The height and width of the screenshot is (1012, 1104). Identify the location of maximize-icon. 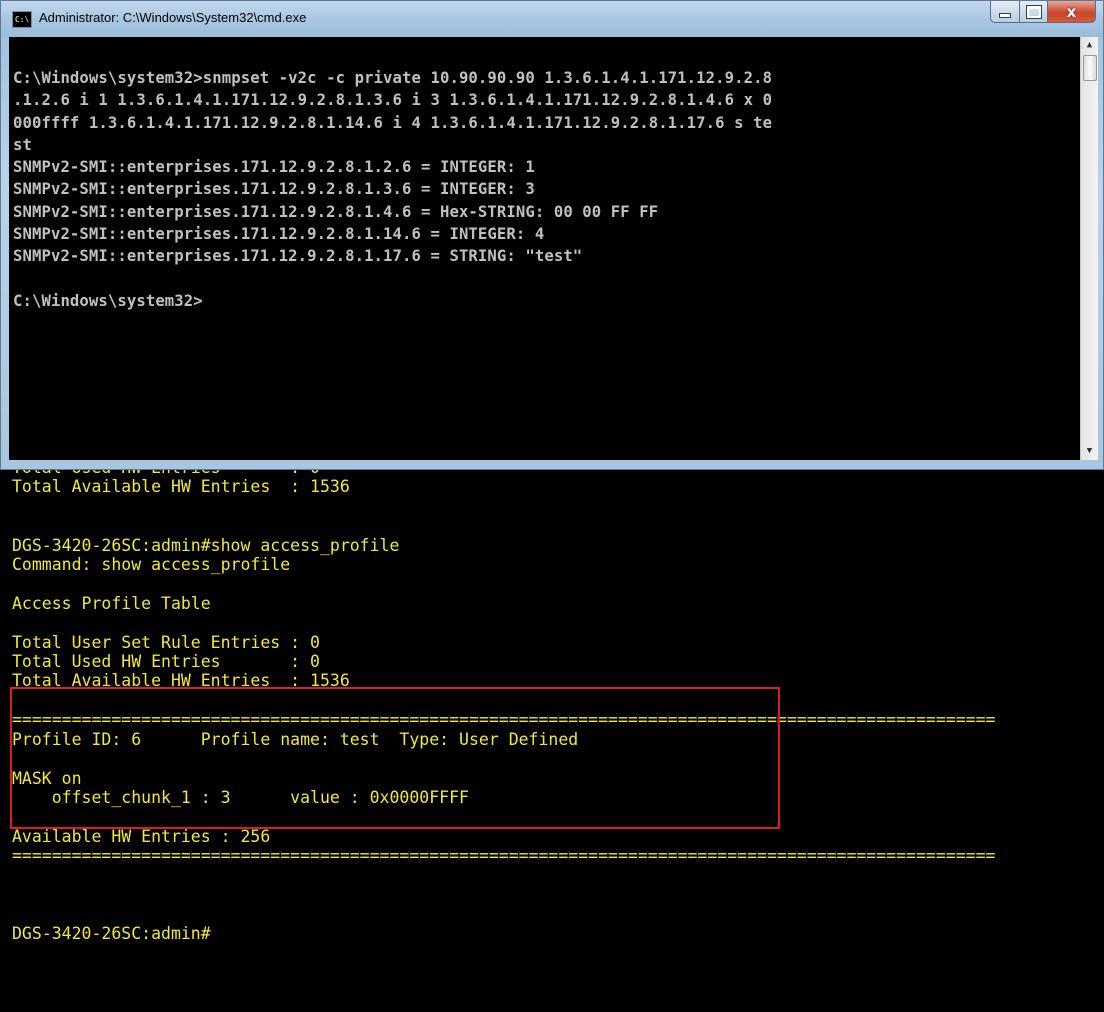
(1033, 11).